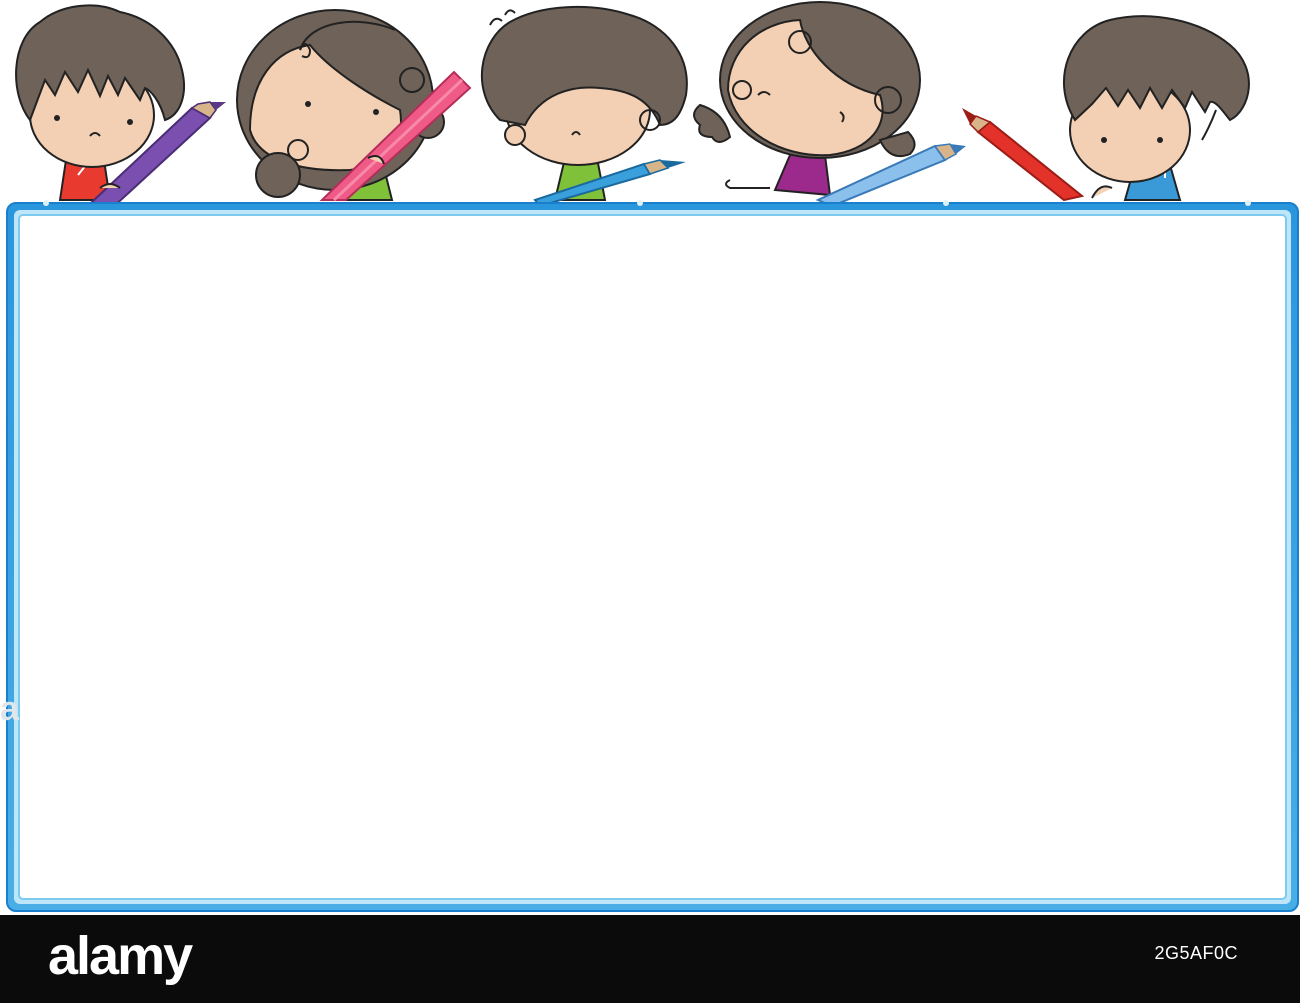  Describe the element at coordinates (9, 709) in the screenshot. I see `watermark-letter: a` at that location.